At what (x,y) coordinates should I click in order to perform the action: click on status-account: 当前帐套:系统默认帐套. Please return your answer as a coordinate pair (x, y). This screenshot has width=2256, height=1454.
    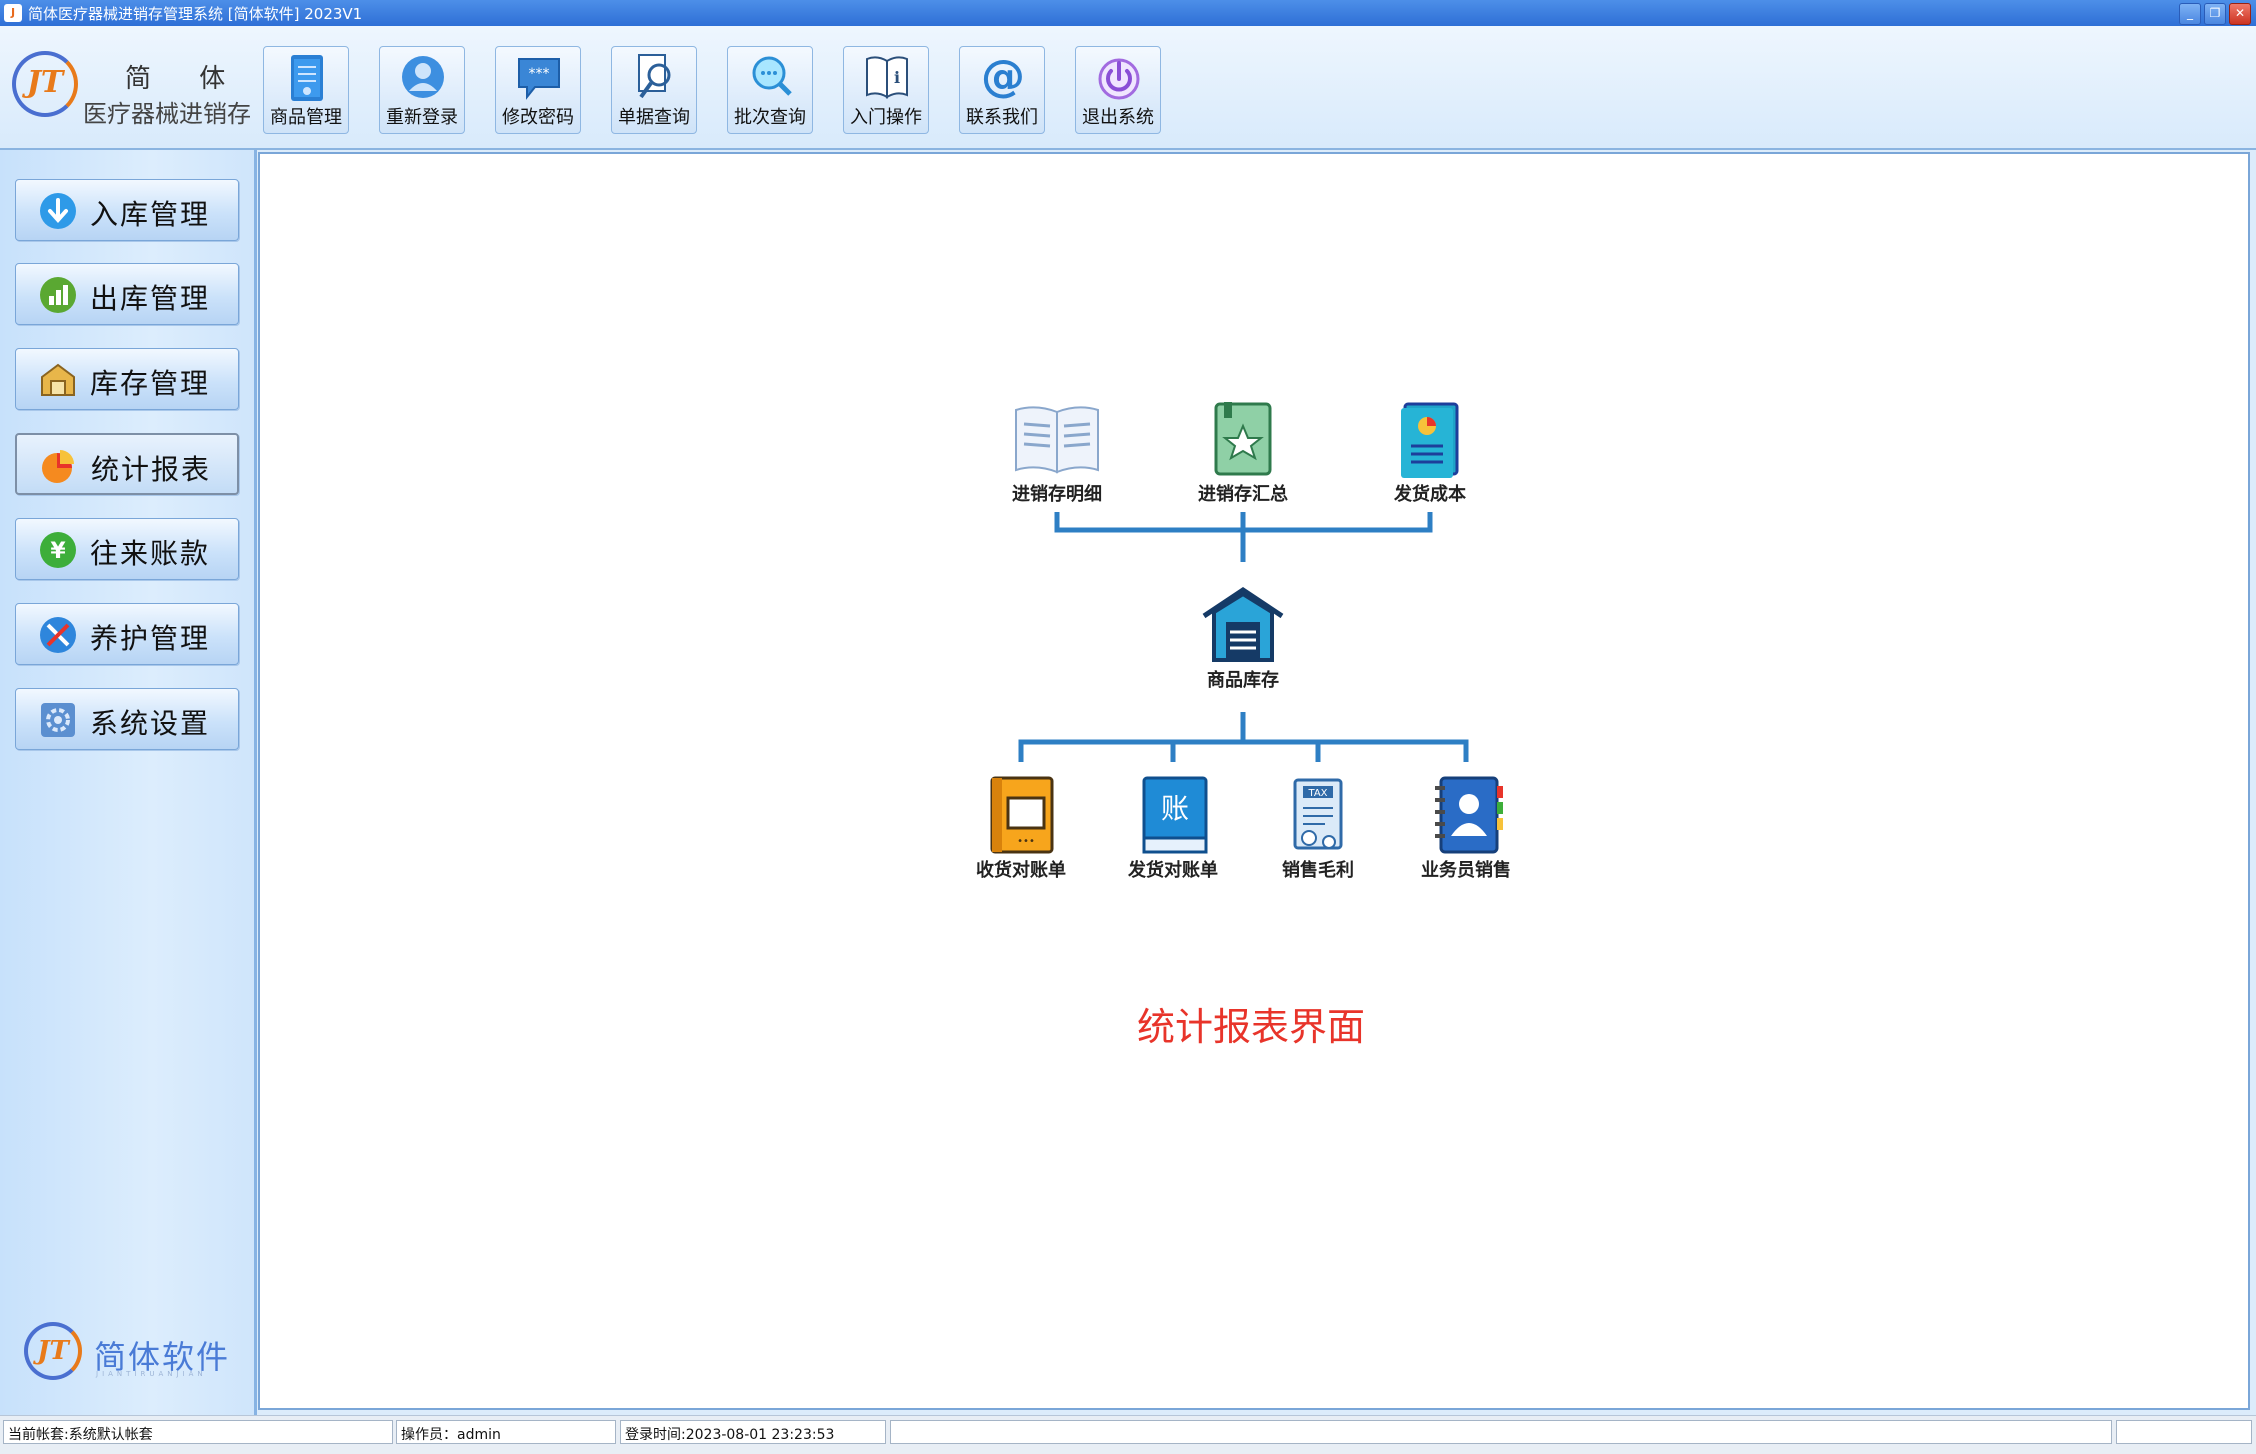
    Looking at the image, I should click on (198, 1432).